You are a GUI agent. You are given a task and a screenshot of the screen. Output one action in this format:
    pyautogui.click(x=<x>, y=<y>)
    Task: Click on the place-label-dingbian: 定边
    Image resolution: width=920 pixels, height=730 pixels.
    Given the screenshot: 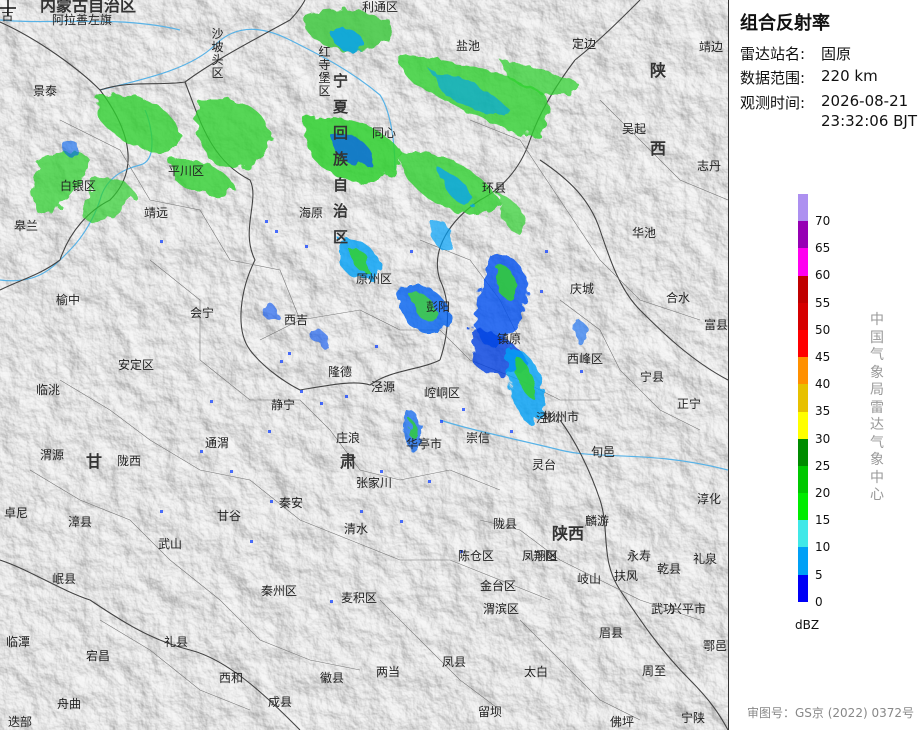 What is the action you would take?
    pyautogui.click(x=584, y=44)
    